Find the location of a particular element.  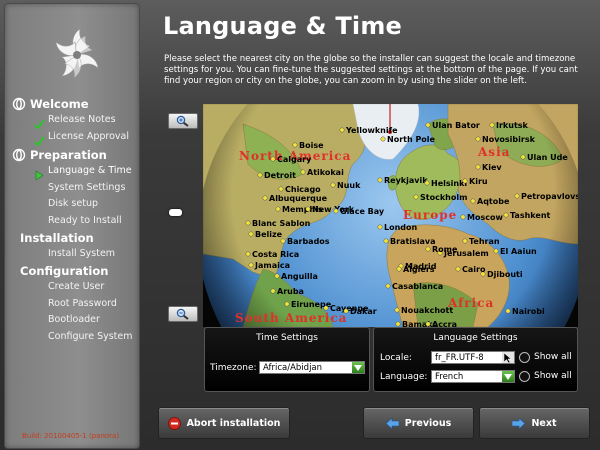

previous-button: Previous is located at coordinates (418, 423).